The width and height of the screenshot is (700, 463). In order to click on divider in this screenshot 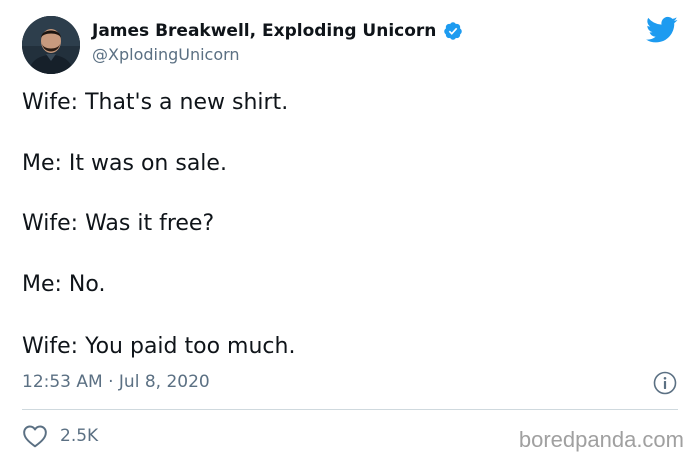, I will do `click(350, 409)`.